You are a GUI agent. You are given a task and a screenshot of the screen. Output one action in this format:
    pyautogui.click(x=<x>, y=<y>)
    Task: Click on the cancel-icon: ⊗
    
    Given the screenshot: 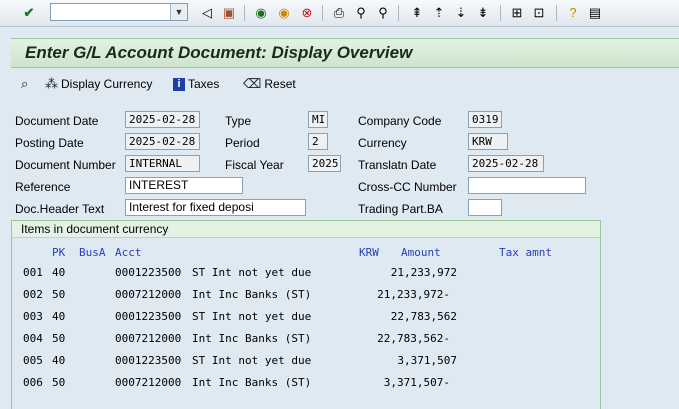 What is the action you would take?
    pyautogui.click(x=307, y=13)
    